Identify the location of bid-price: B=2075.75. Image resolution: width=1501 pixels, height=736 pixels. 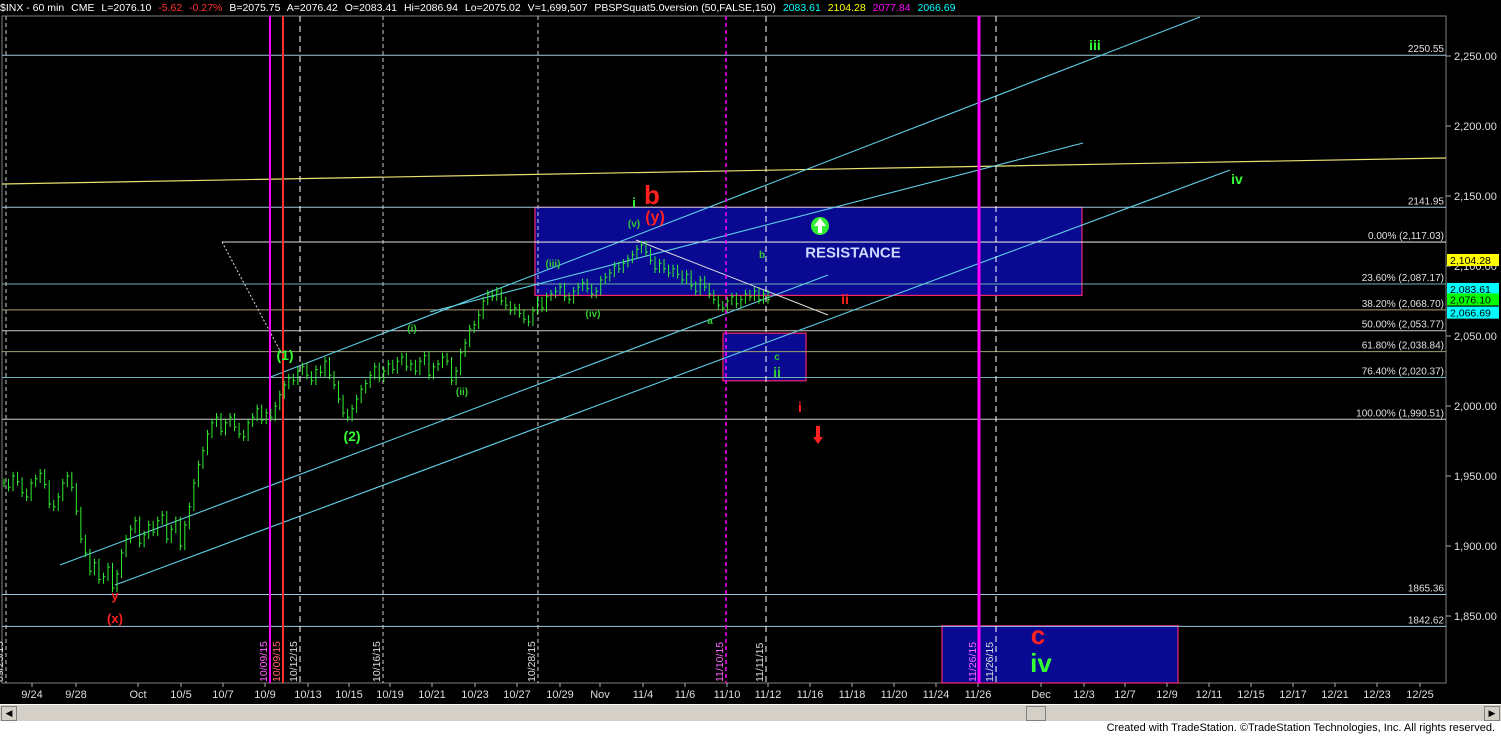
(255, 8).